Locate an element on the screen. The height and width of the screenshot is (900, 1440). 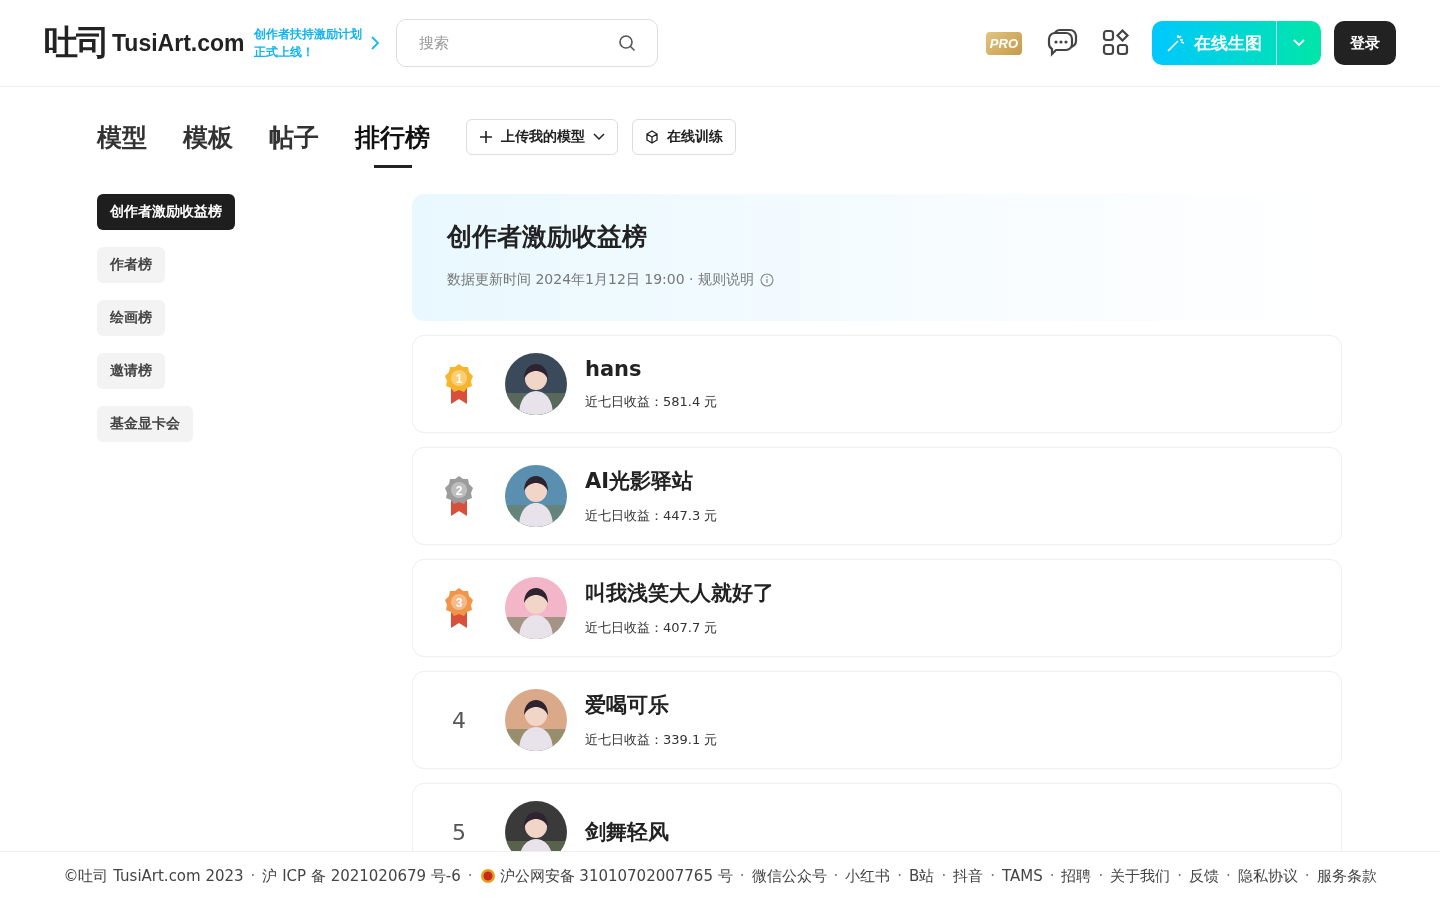
magic-wand-icon is located at coordinates (1176, 43).